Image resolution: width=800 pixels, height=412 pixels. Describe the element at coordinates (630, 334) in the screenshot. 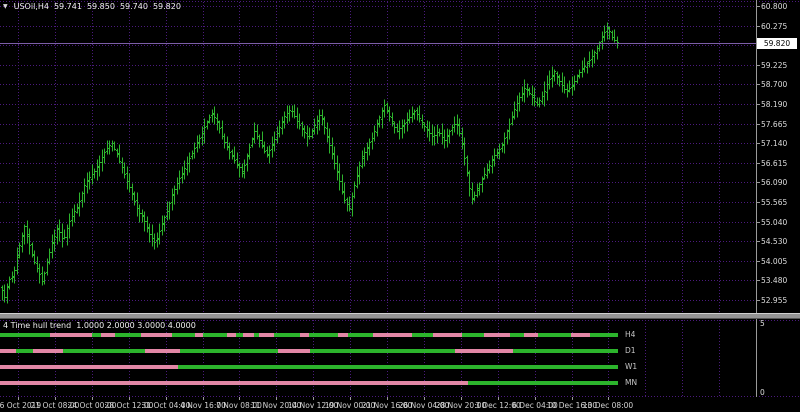

I see `trend-row-label-h4: H4` at that location.